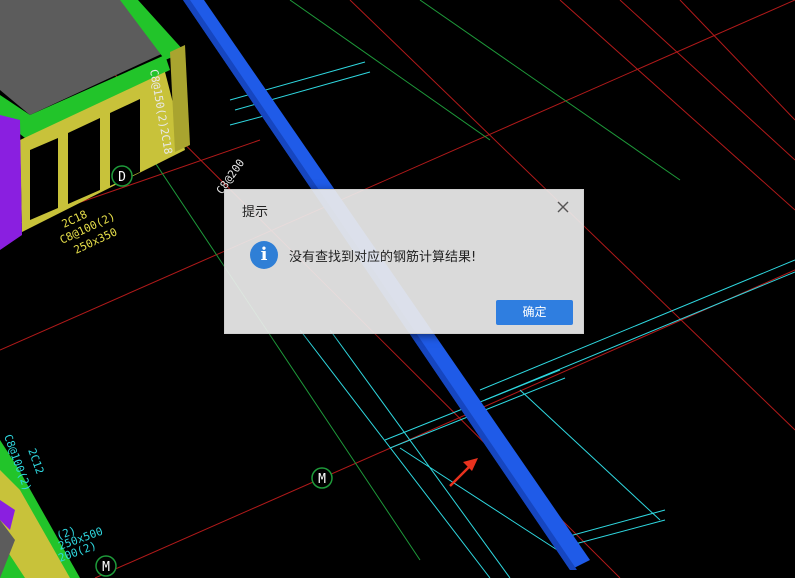 Image resolution: width=795 pixels, height=578 pixels. I want to click on info-icon: i, so click(264, 255).